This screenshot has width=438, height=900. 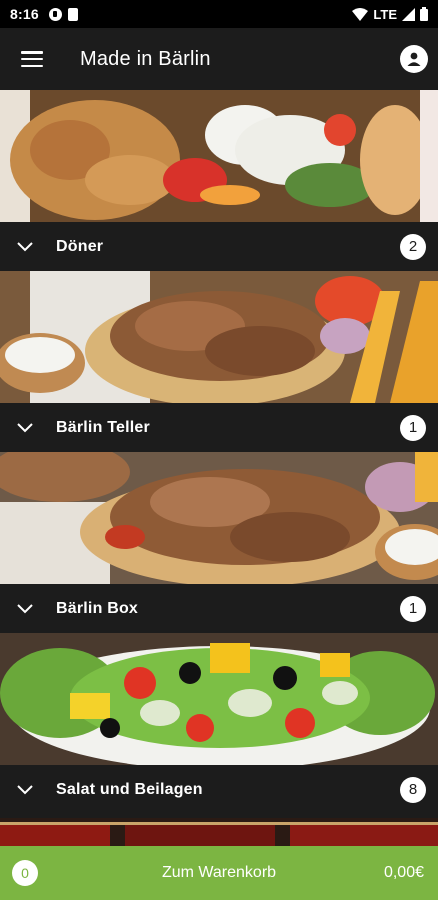 I want to click on sd-card-icon, so click(x=72, y=14).